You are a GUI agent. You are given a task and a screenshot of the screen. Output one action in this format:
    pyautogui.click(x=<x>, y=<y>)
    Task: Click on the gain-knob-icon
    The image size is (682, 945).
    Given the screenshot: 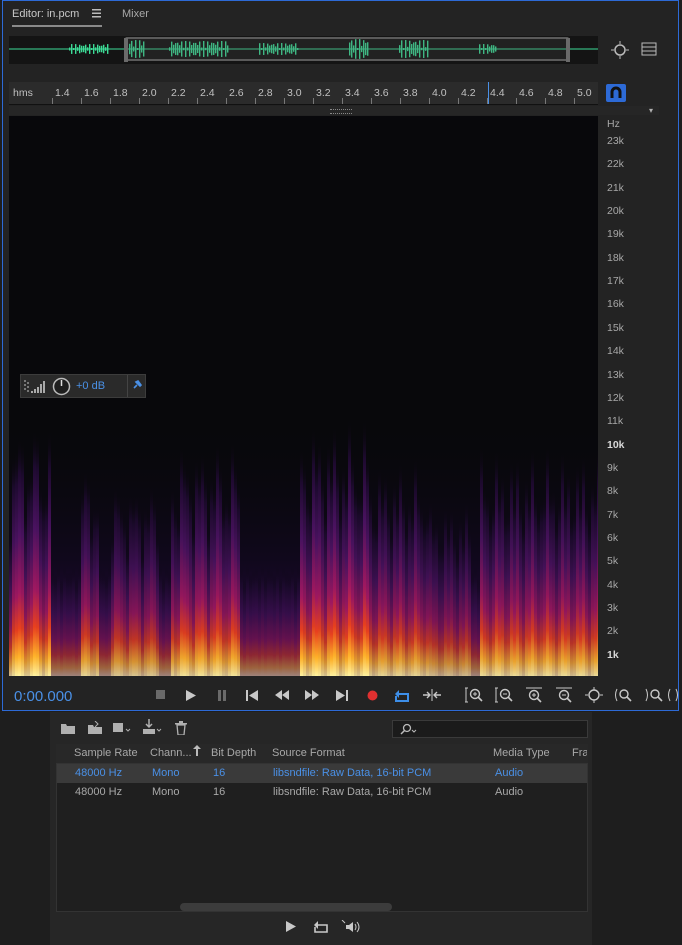 What is the action you would take?
    pyautogui.click(x=61, y=388)
    